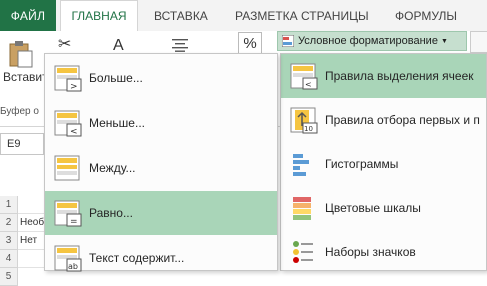 The height and width of the screenshot is (286, 487). Describe the element at coordinates (9, 259) in the screenshot. I see `row-header-4: 4` at that location.